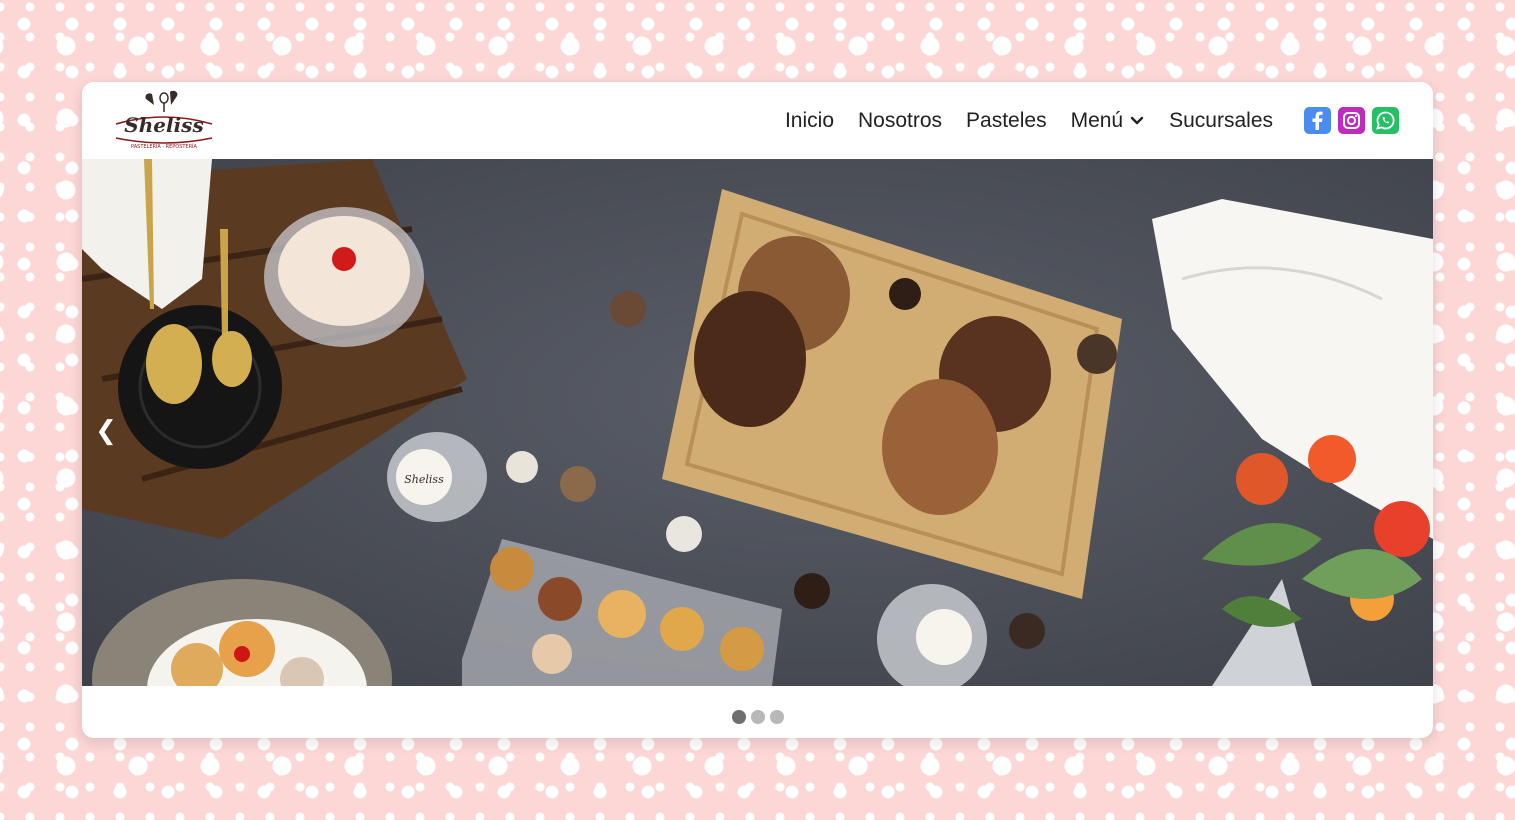  I want to click on social-links, so click(1348, 120).